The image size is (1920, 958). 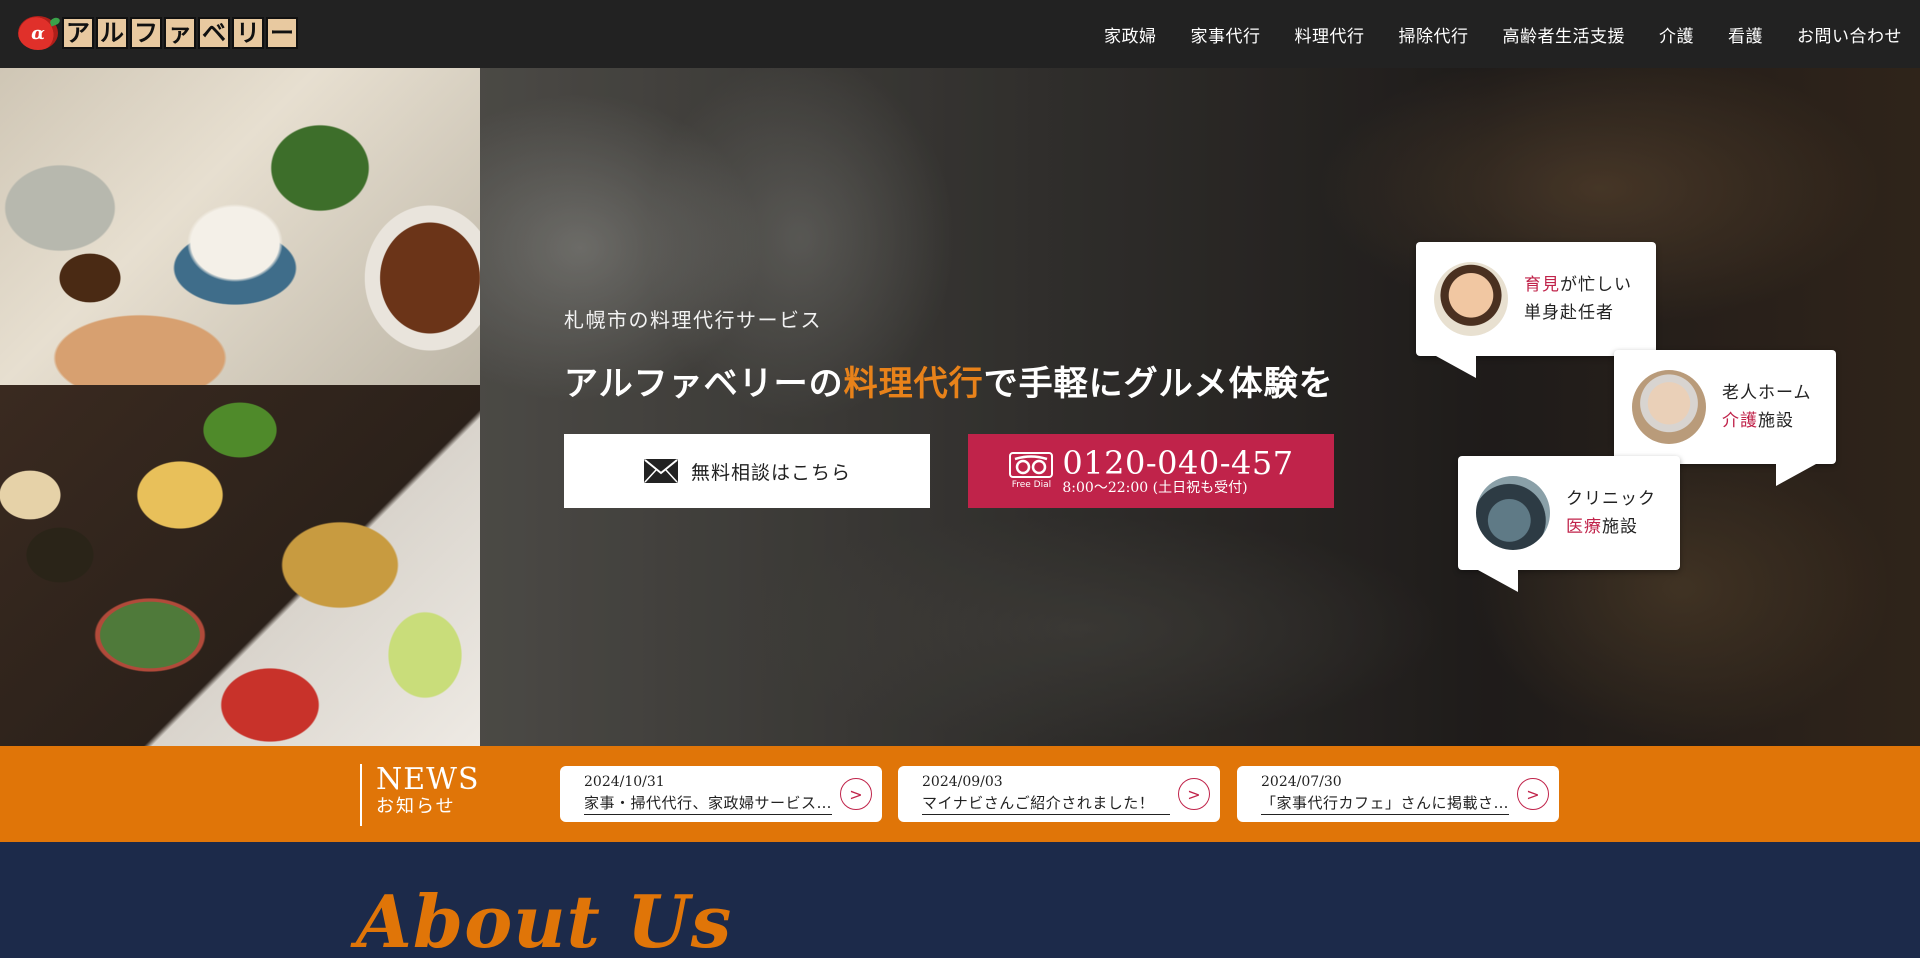 I want to click on freedial-badge: Free Dial, so click(x=1031, y=471).